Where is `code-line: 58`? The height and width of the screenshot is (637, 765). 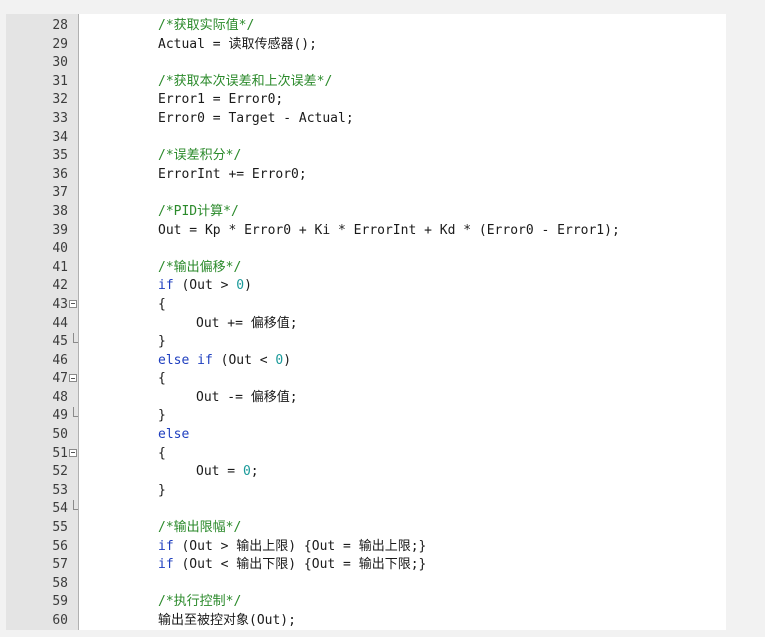 code-line: 58 is located at coordinates (366, 584).